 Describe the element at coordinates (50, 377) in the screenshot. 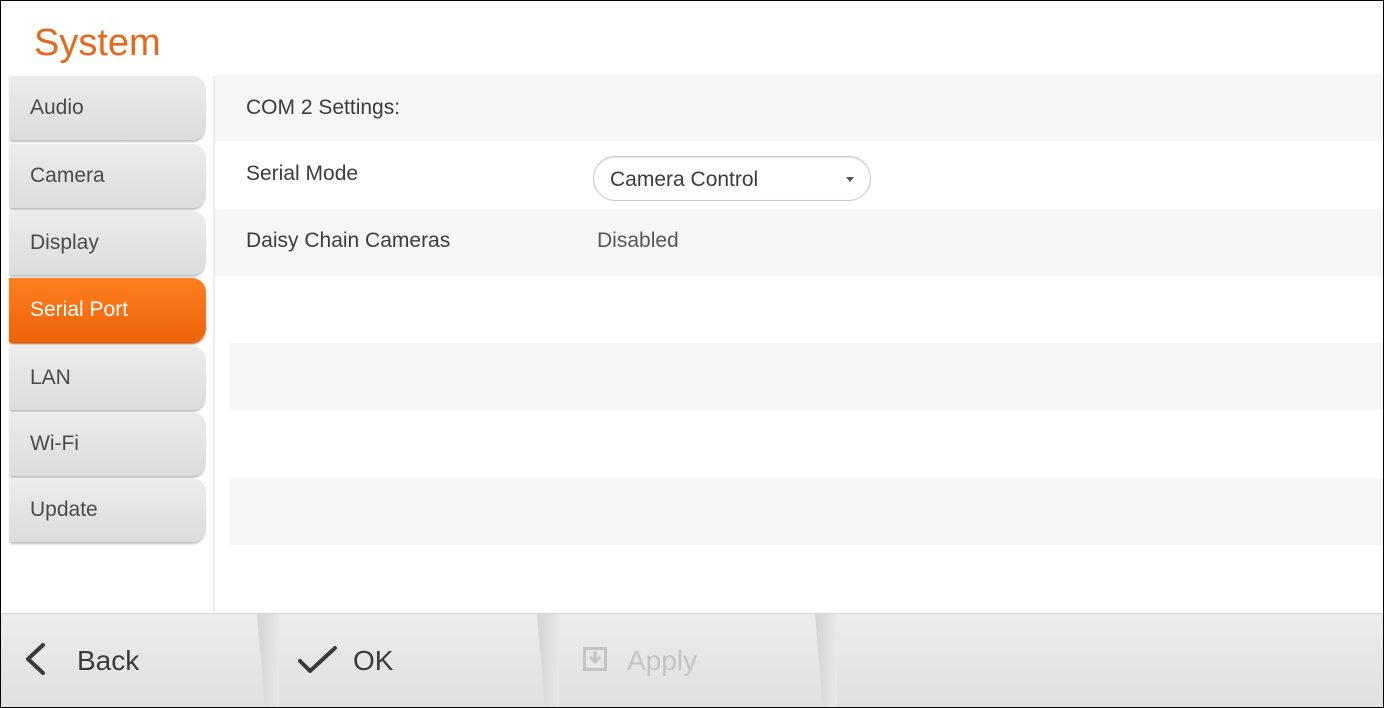

I see `sidebar-item-label: LAN` at that location.